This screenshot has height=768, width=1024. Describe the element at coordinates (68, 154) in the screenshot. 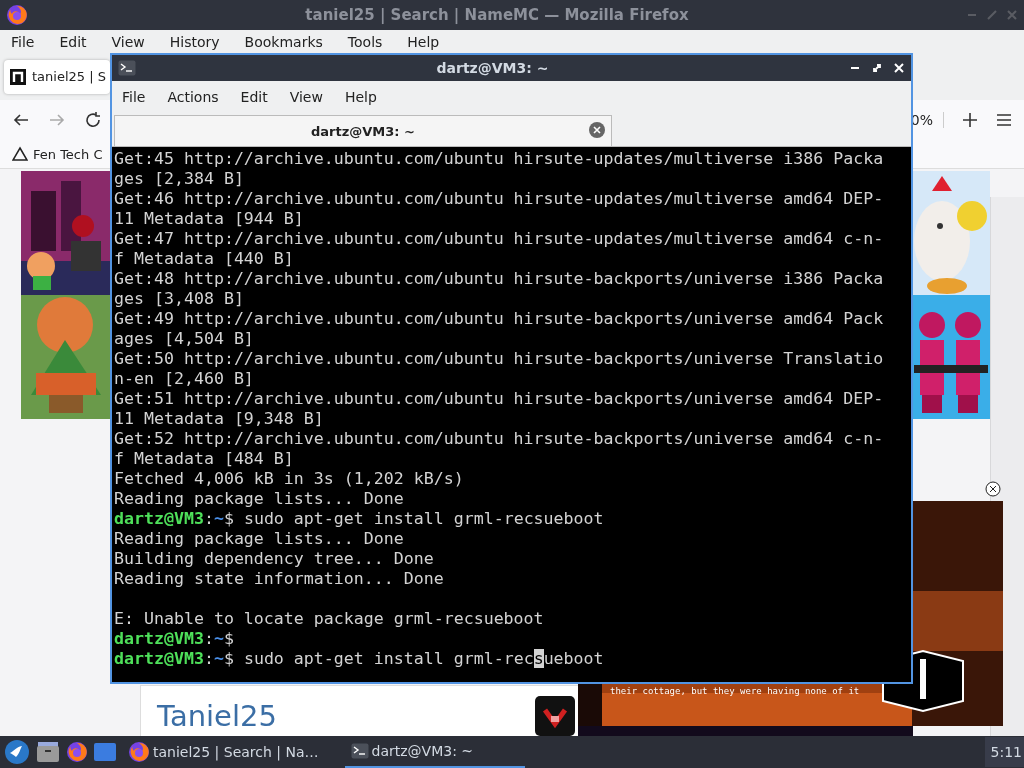

I see `bookmark-link: Fen Tech C` at that location.